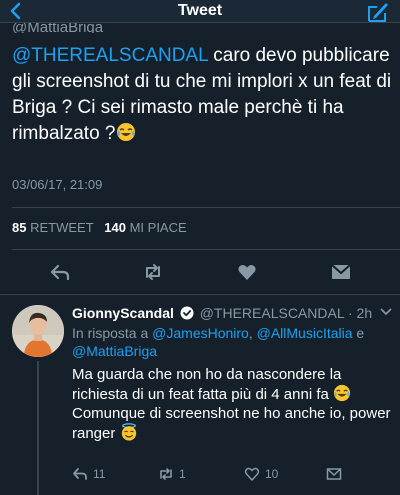 This screenshot has height=495, width=400. What do you see at coordinates (57, 184) in the screenshot?
I see `tweet-timestamp: 03/06/17, 21:09` at bounding box center [57, 184].